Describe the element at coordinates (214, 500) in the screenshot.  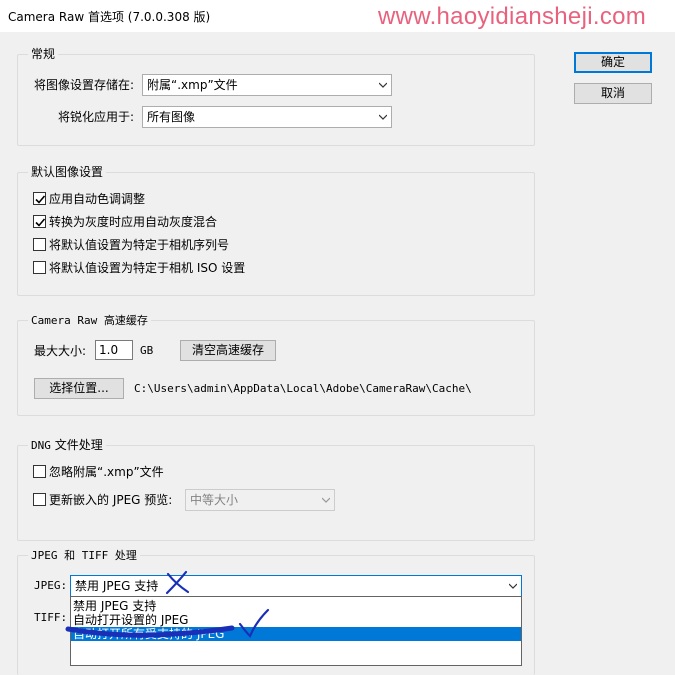
I see `preview-size-value: 中等大小` at that location.